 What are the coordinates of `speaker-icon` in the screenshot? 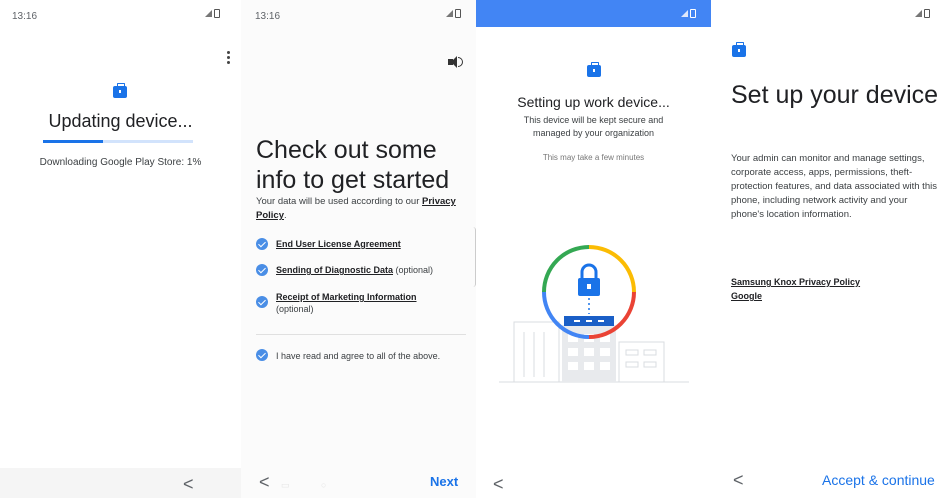 It's located at (456, 62).